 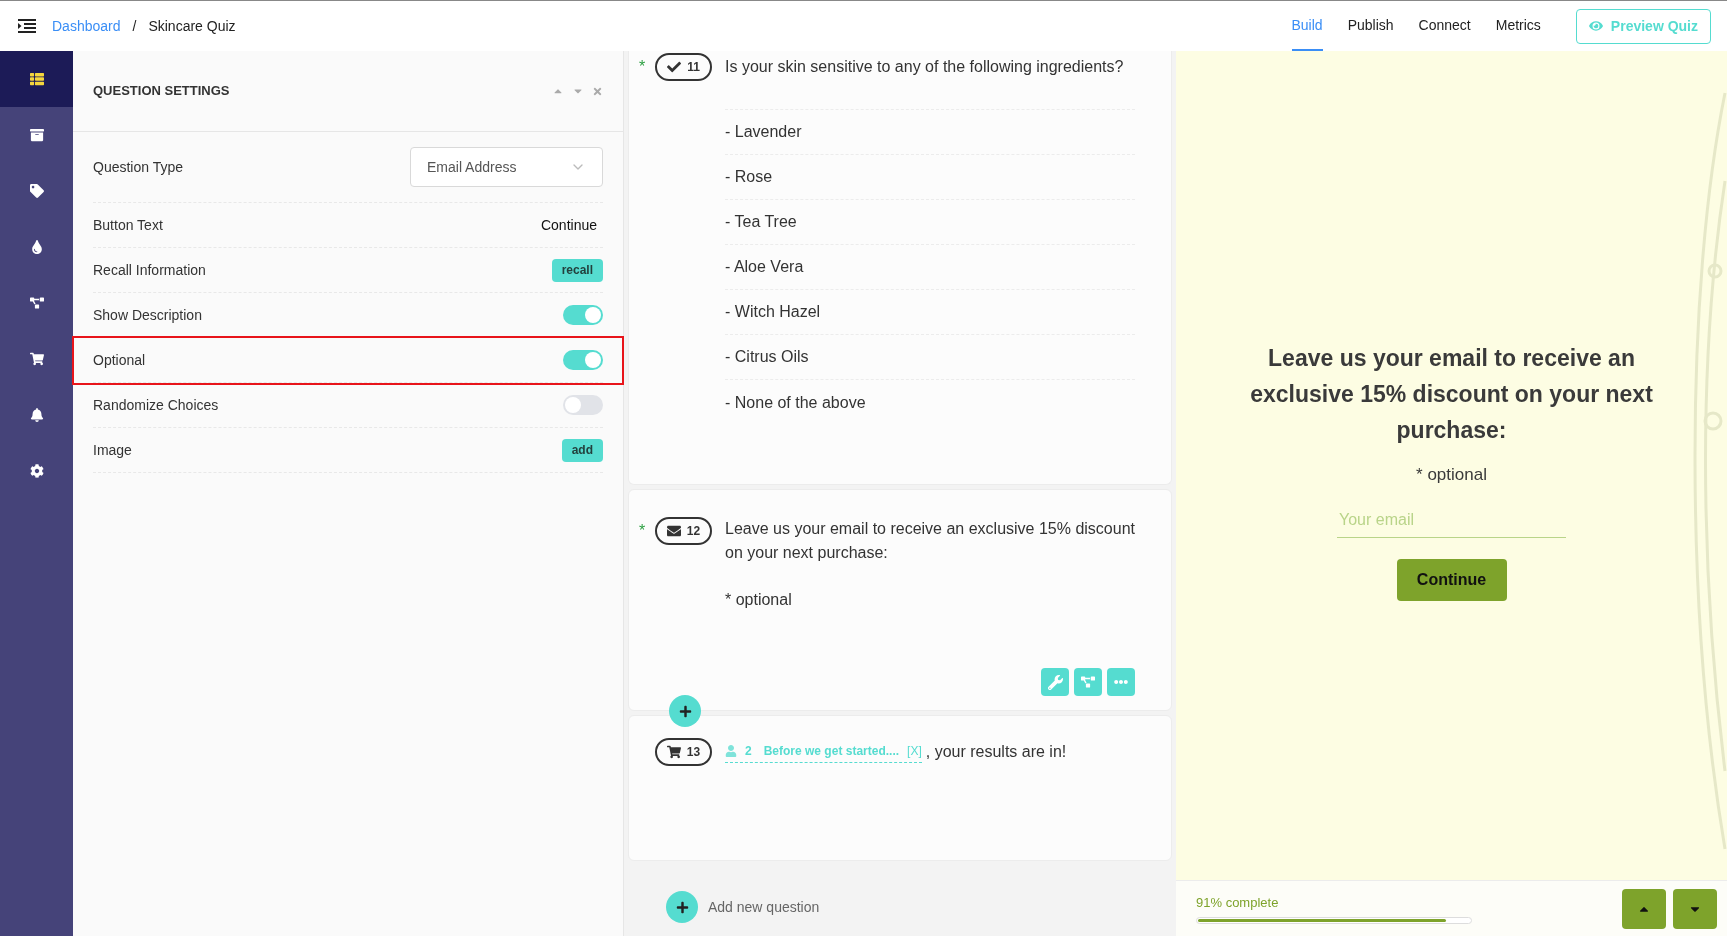 I want to click on archive-icon, so click(x=36, y=135).